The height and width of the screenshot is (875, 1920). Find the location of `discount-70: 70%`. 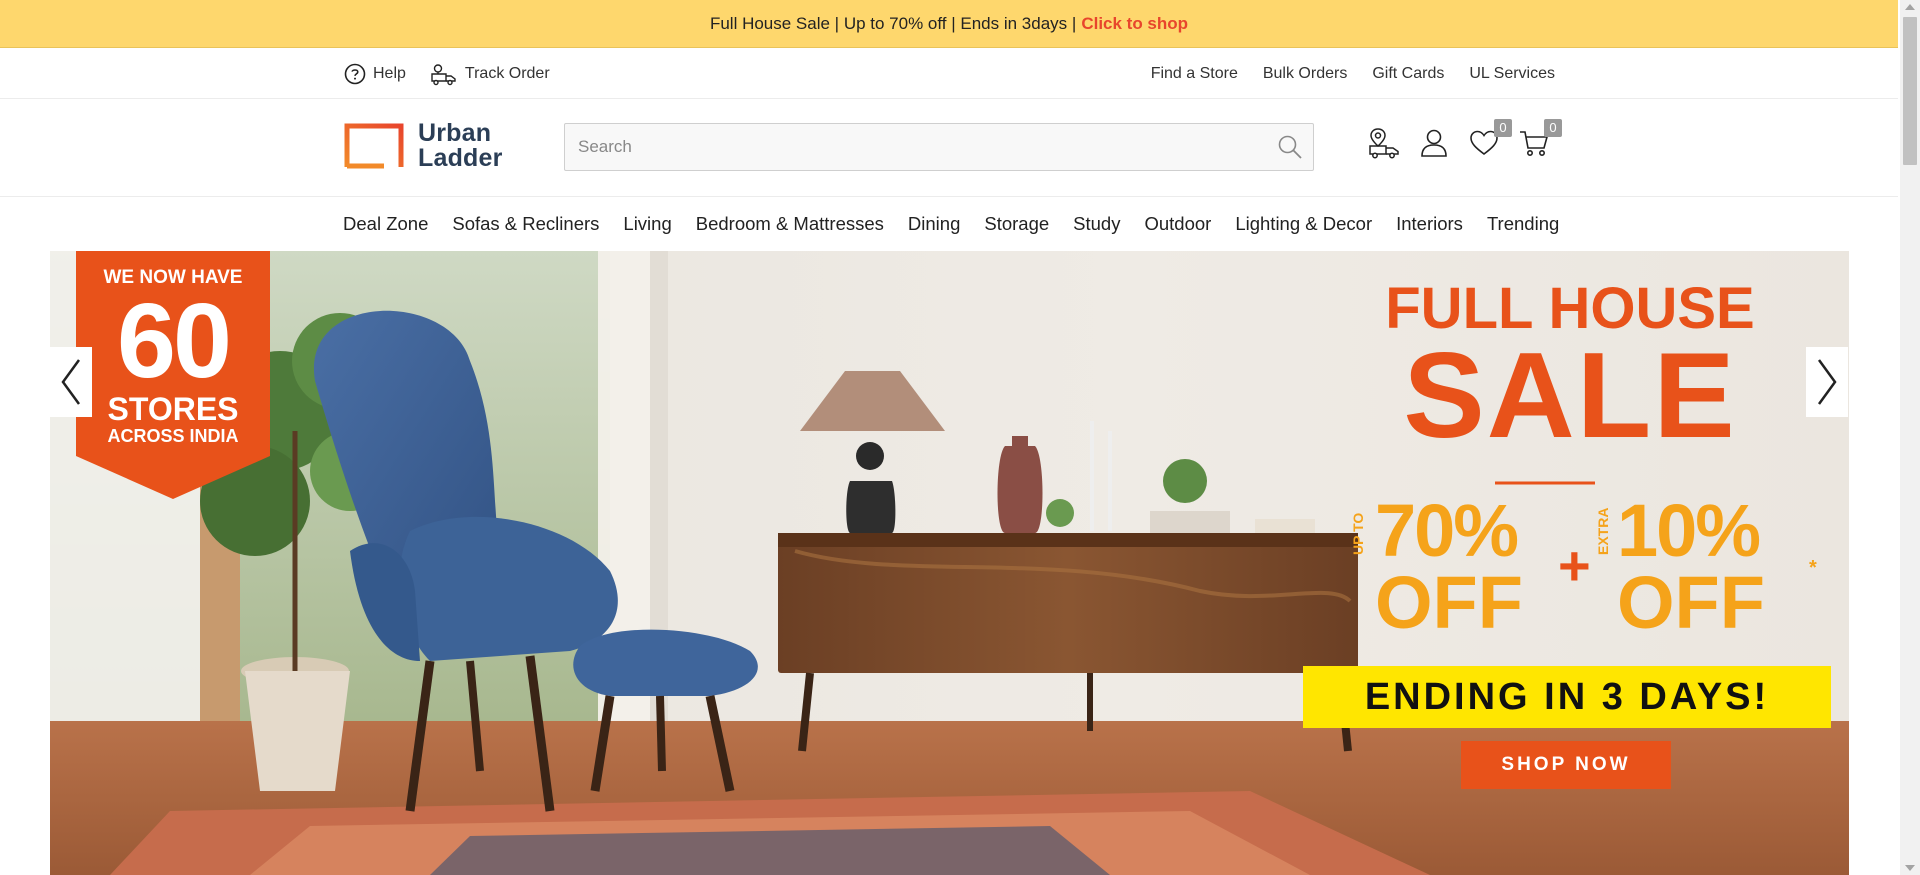

discount-70: 70% is located at coordinates (1447, 530).